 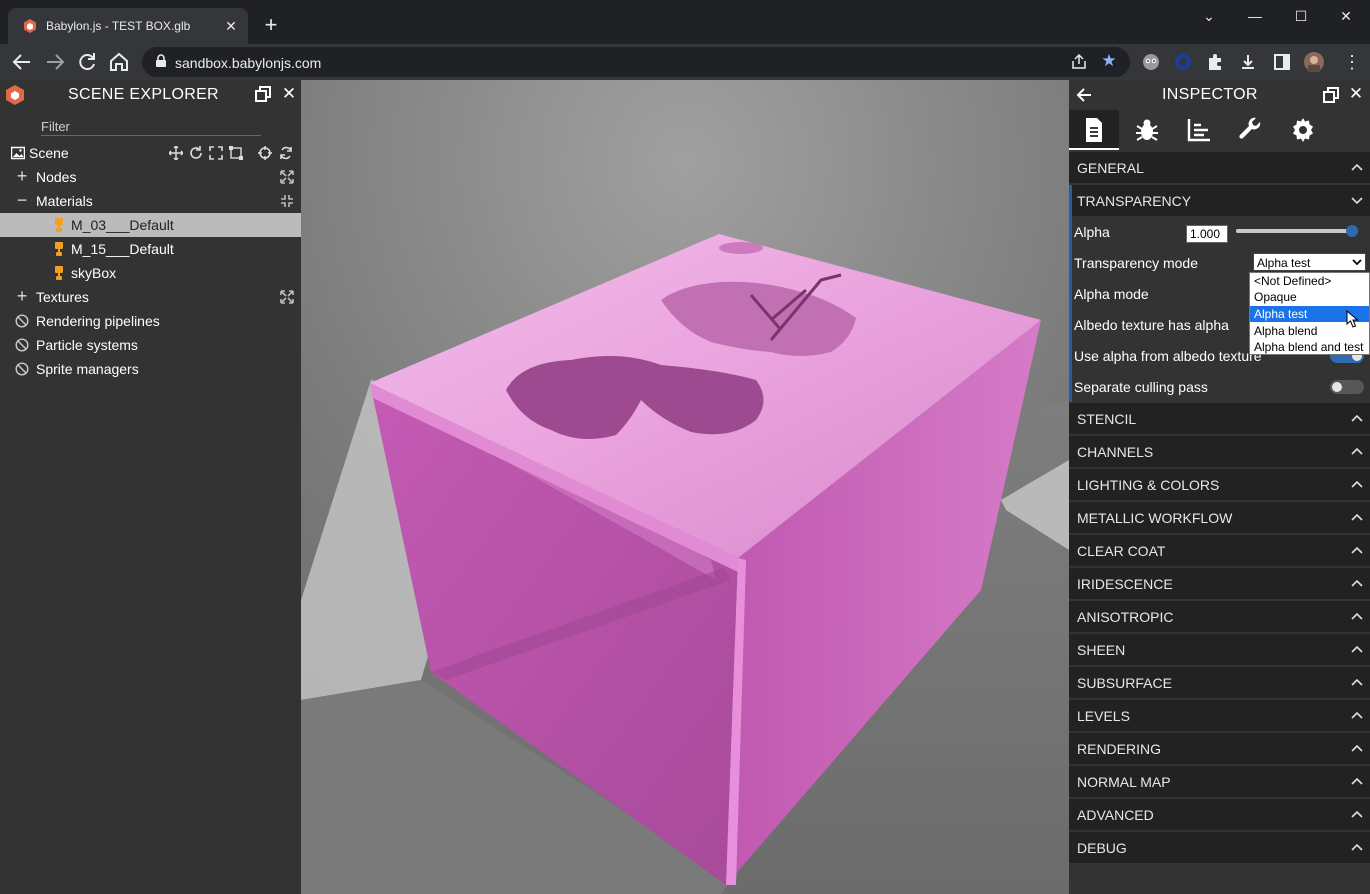 I want to click on inspector-tabs, so click(x=1219, y=130).